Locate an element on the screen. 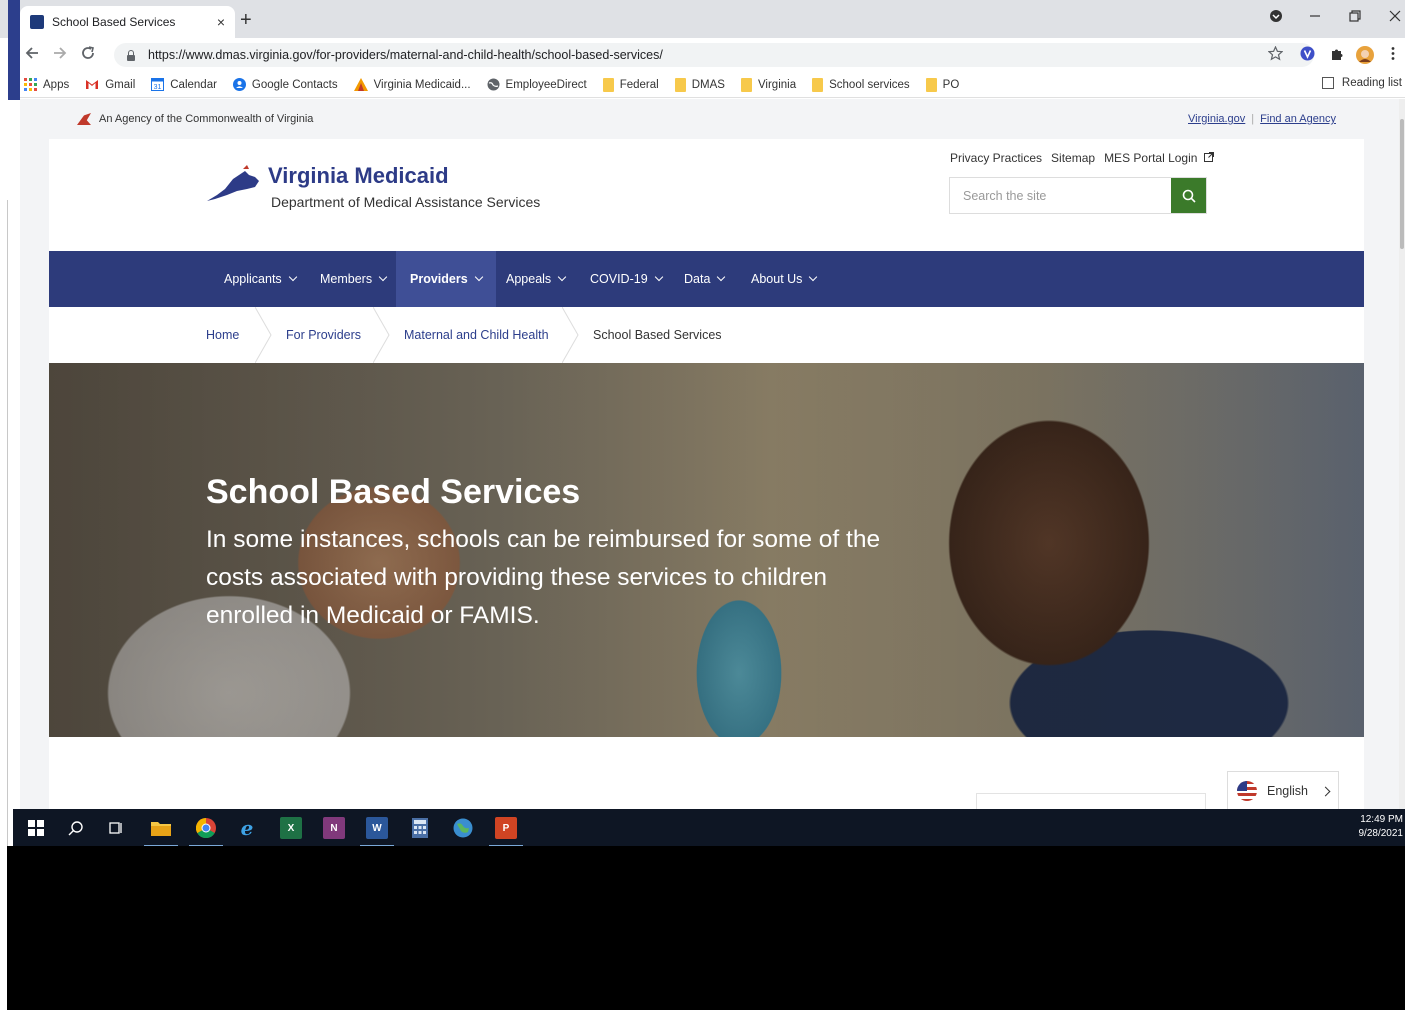 This screenshot has height=1010, width=1405. bookmark-folder-virginia: Virginia is located at coordinates (768, 84).